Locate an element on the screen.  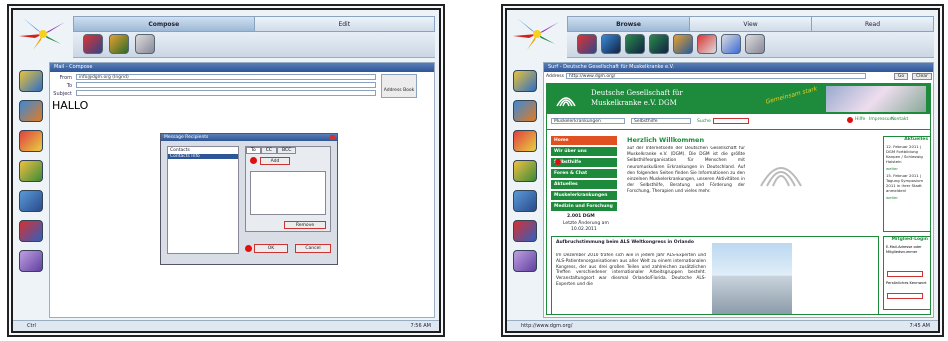
orlando-photo is located at coordinates (752, 278).